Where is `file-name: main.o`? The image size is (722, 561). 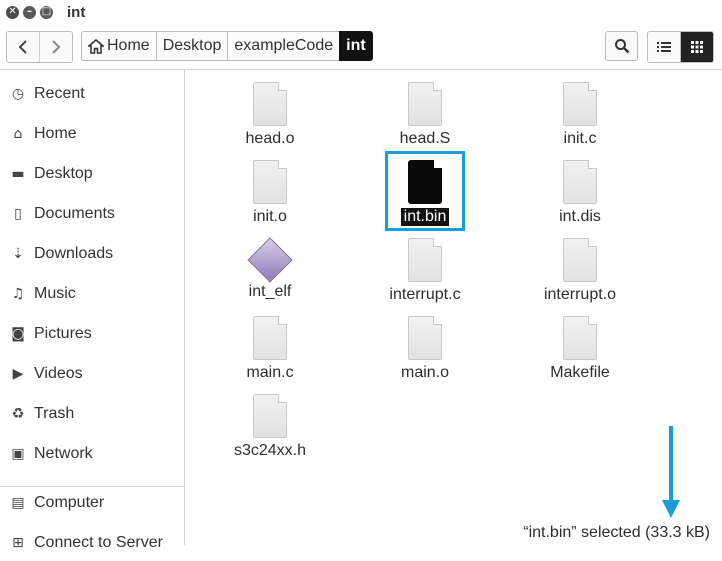 file-name: main.o is located at coordinates (425, 372).